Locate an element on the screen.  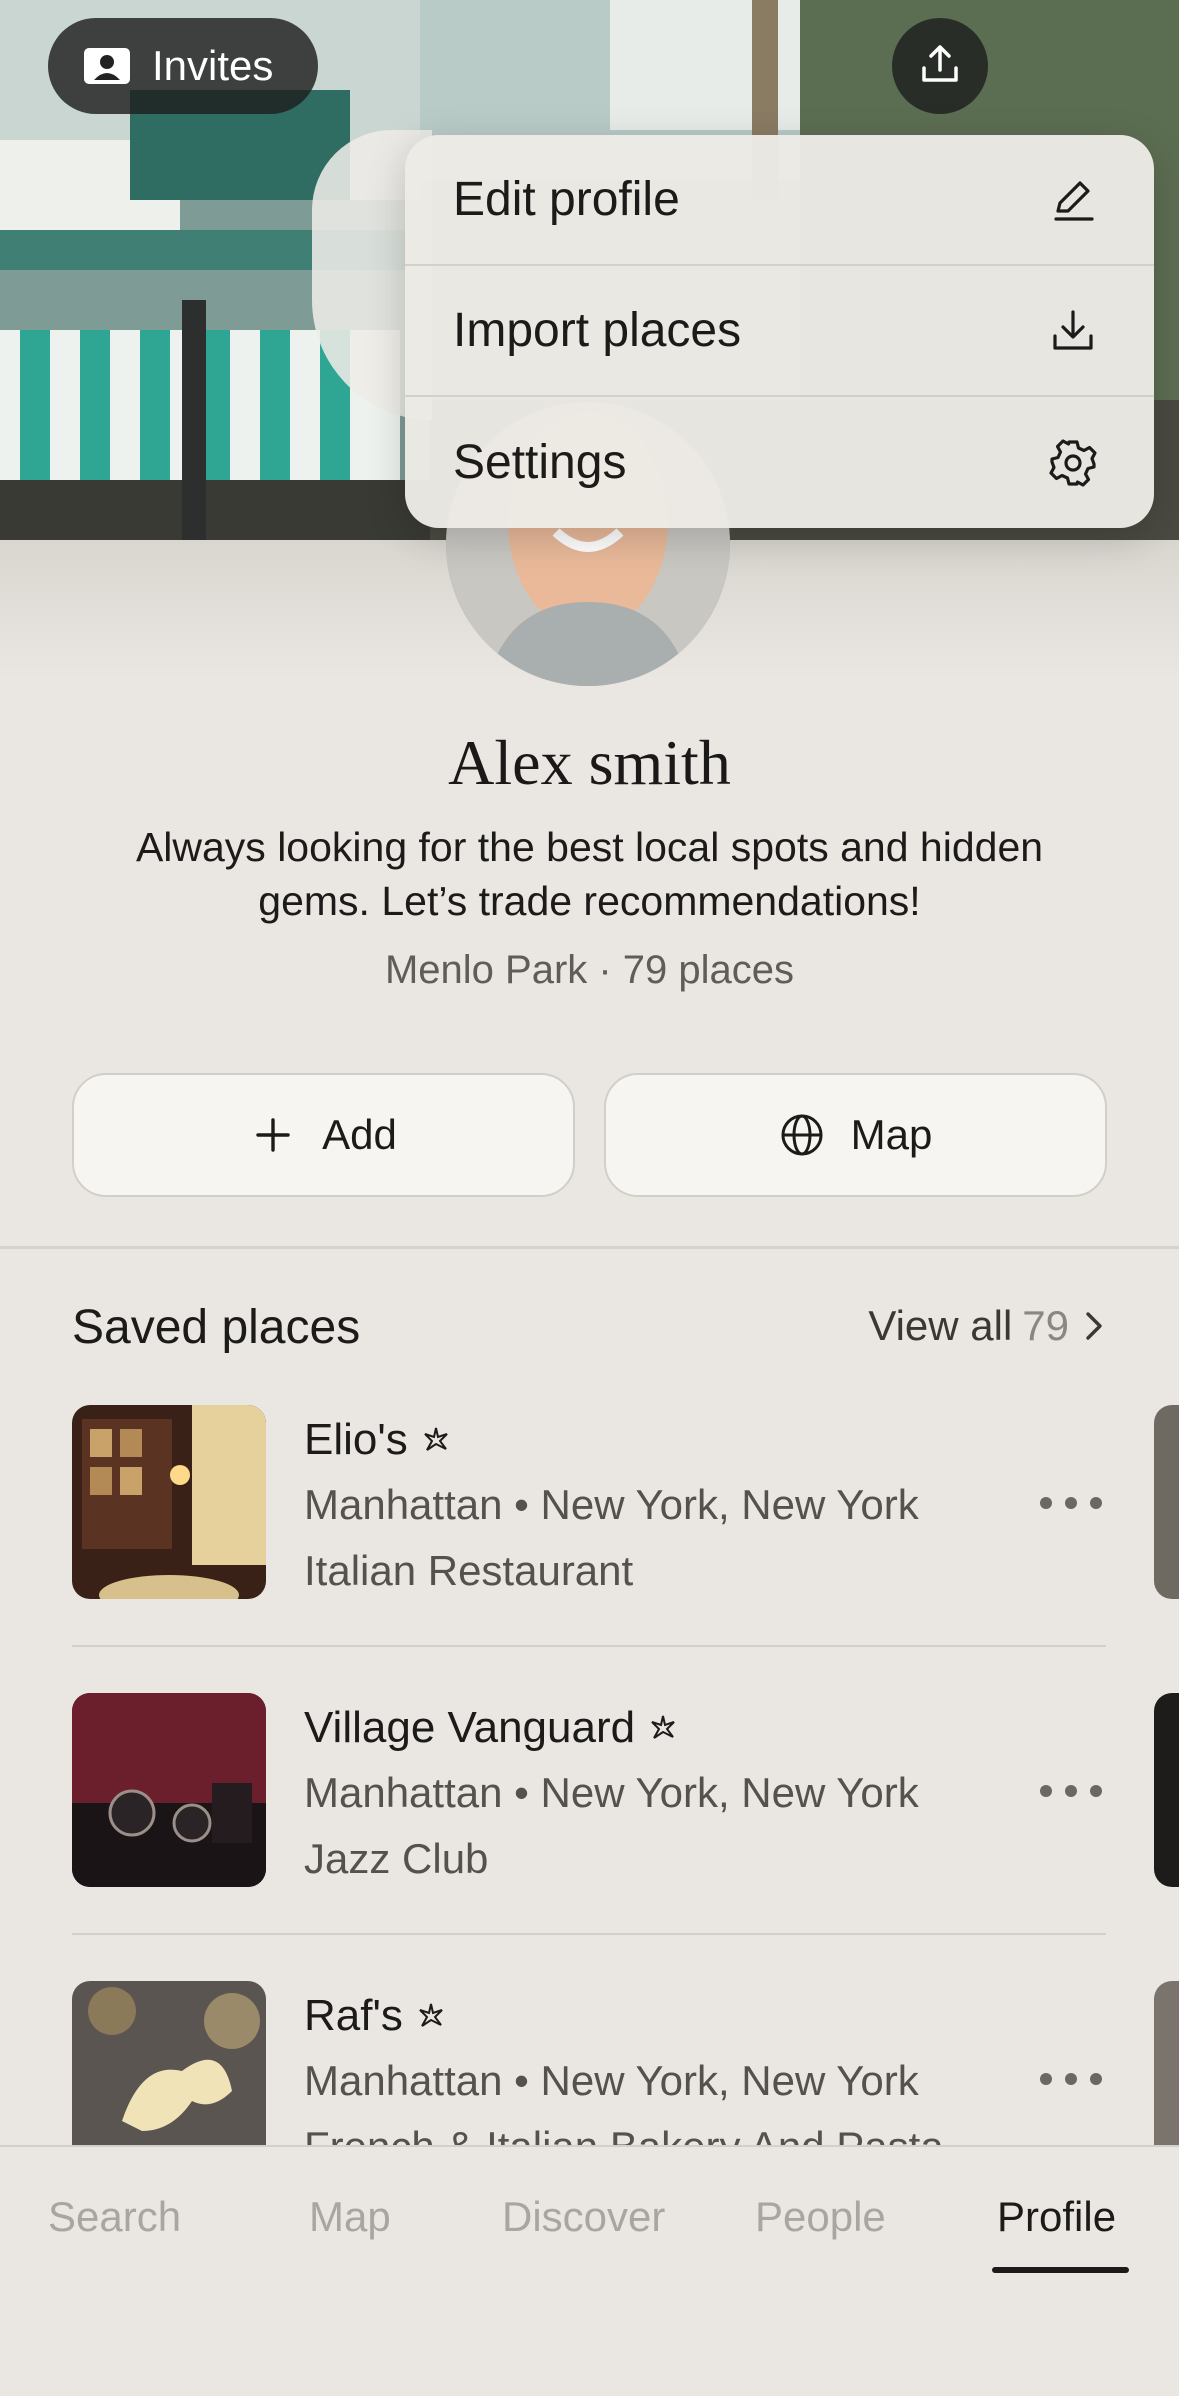
section-divider is located at coordinates (589, 1247).